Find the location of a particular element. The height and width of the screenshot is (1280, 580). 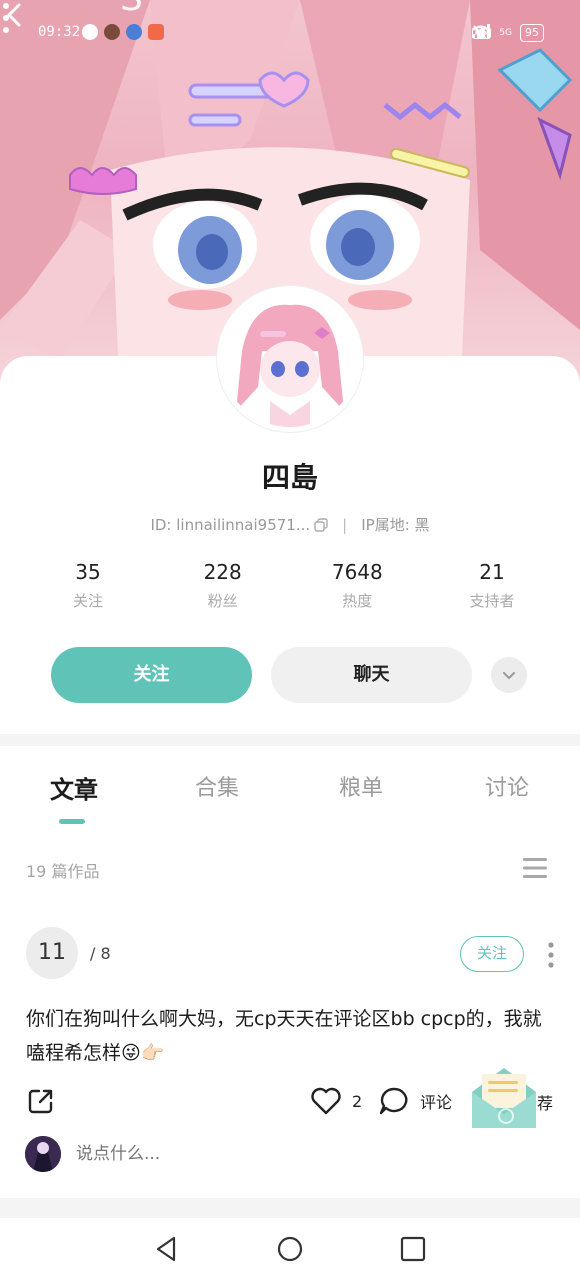

section-divider is located at coordinates (290, 740).